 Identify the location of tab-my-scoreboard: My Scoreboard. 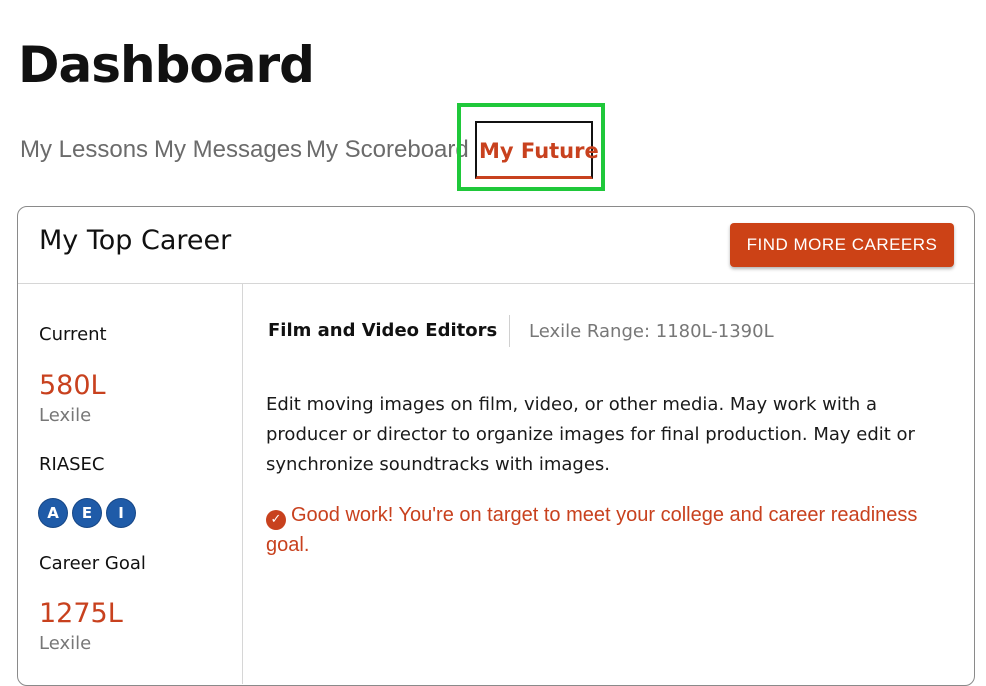
(387, 150).